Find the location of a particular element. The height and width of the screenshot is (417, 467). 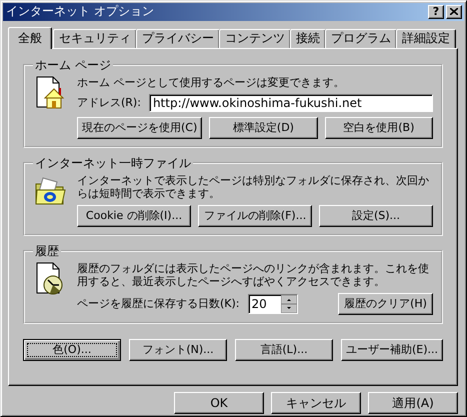

days-spinner: 20 is located at coordinates (273, 304).